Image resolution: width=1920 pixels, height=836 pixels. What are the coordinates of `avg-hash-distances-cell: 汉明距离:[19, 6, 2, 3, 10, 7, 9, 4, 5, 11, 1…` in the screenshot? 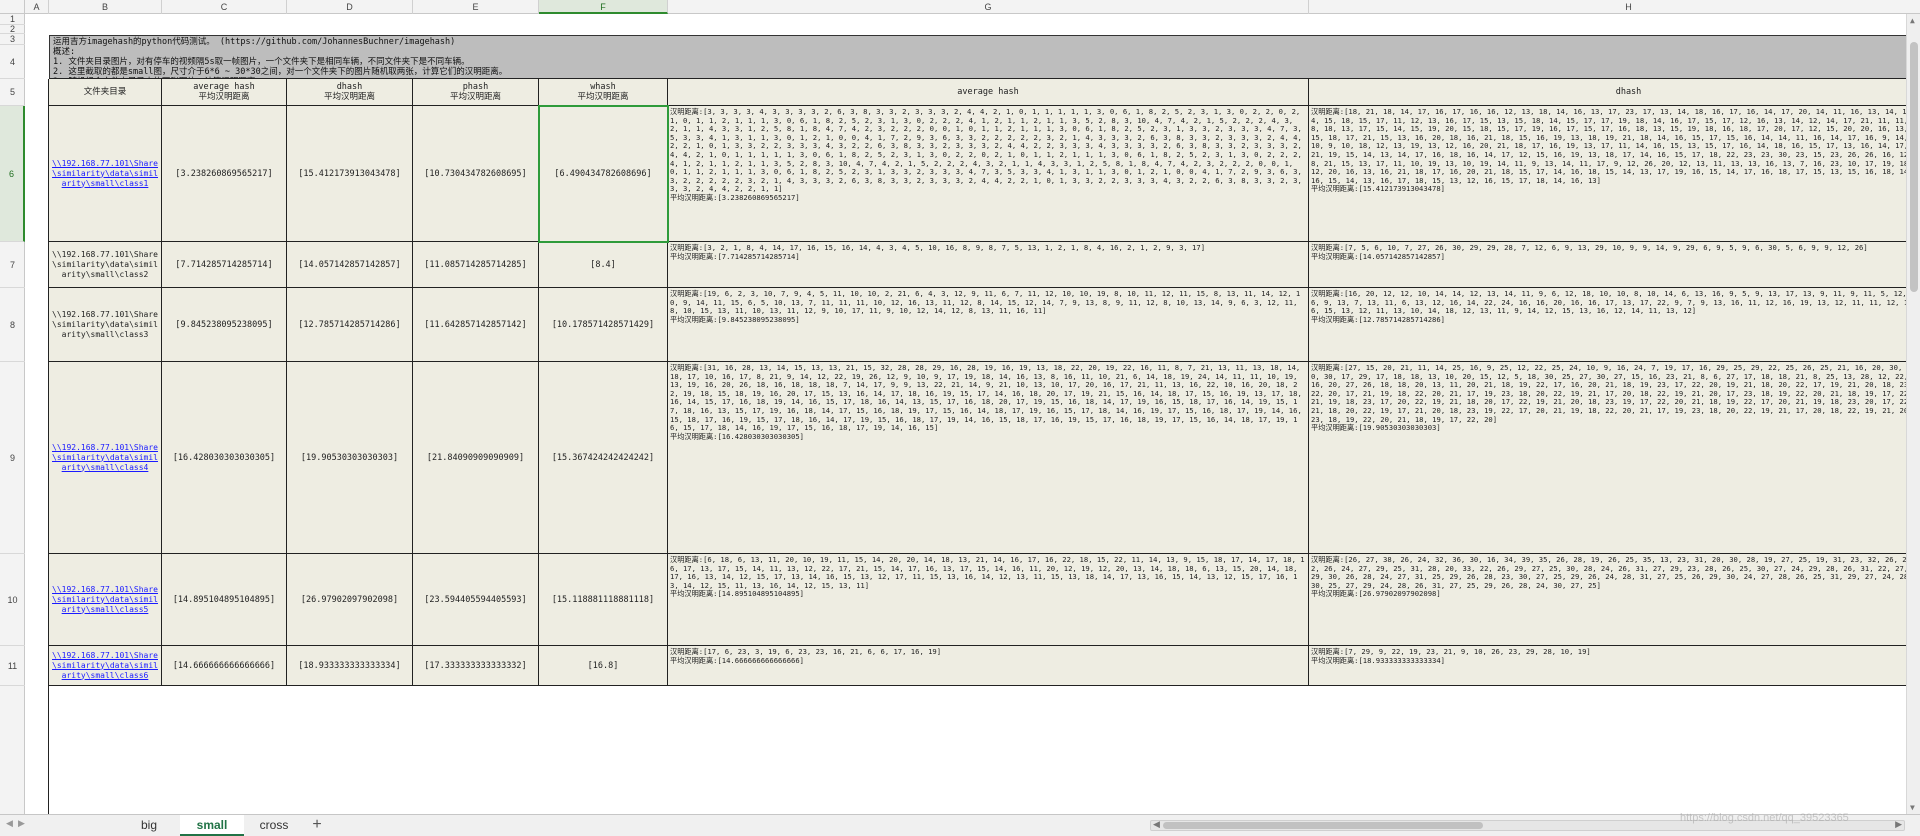 It's located at (988, 325).